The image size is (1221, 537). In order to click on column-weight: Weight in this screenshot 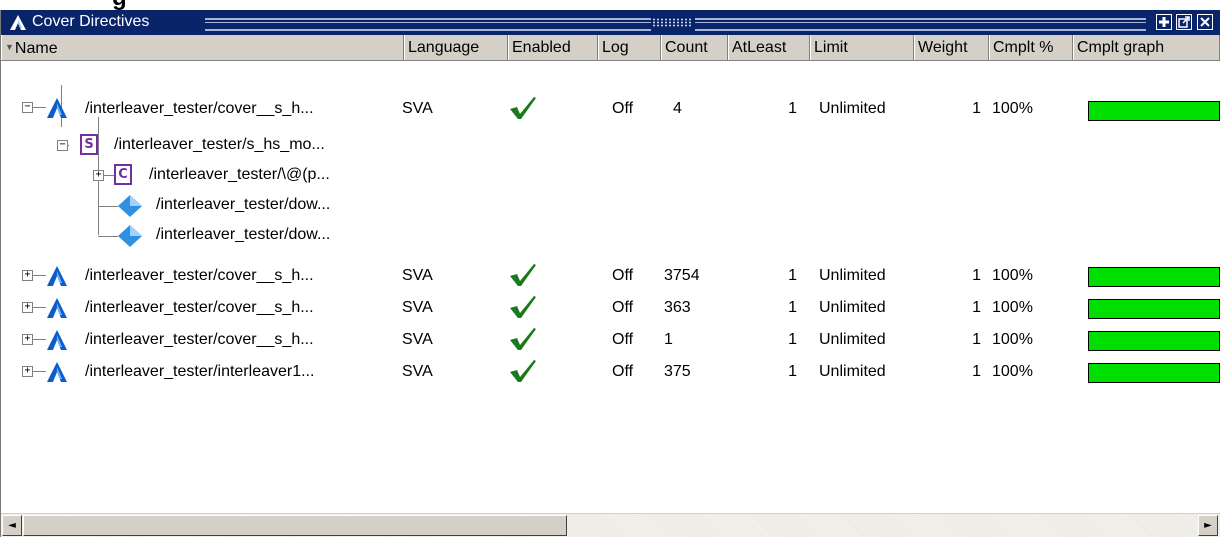, I will do `click(951, 47)`.